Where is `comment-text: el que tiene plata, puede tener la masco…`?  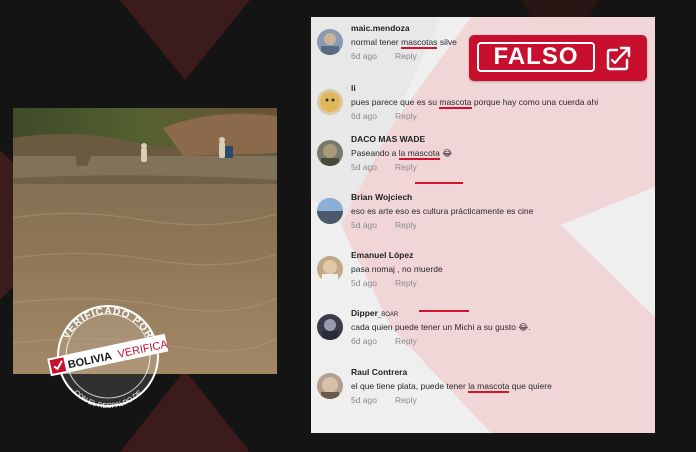
comment-text: el que tiene plata, puede tener la masco… is located at coordinates (451, 387).